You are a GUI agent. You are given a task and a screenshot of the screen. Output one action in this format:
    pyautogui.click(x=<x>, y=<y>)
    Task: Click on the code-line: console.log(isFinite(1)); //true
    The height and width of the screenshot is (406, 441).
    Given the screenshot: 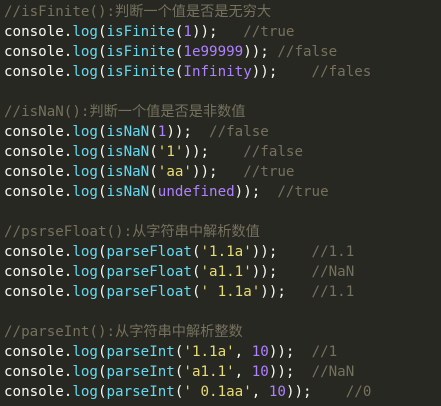 What is the action you would take?
    pyautogui.click(x=222, y=32)
    